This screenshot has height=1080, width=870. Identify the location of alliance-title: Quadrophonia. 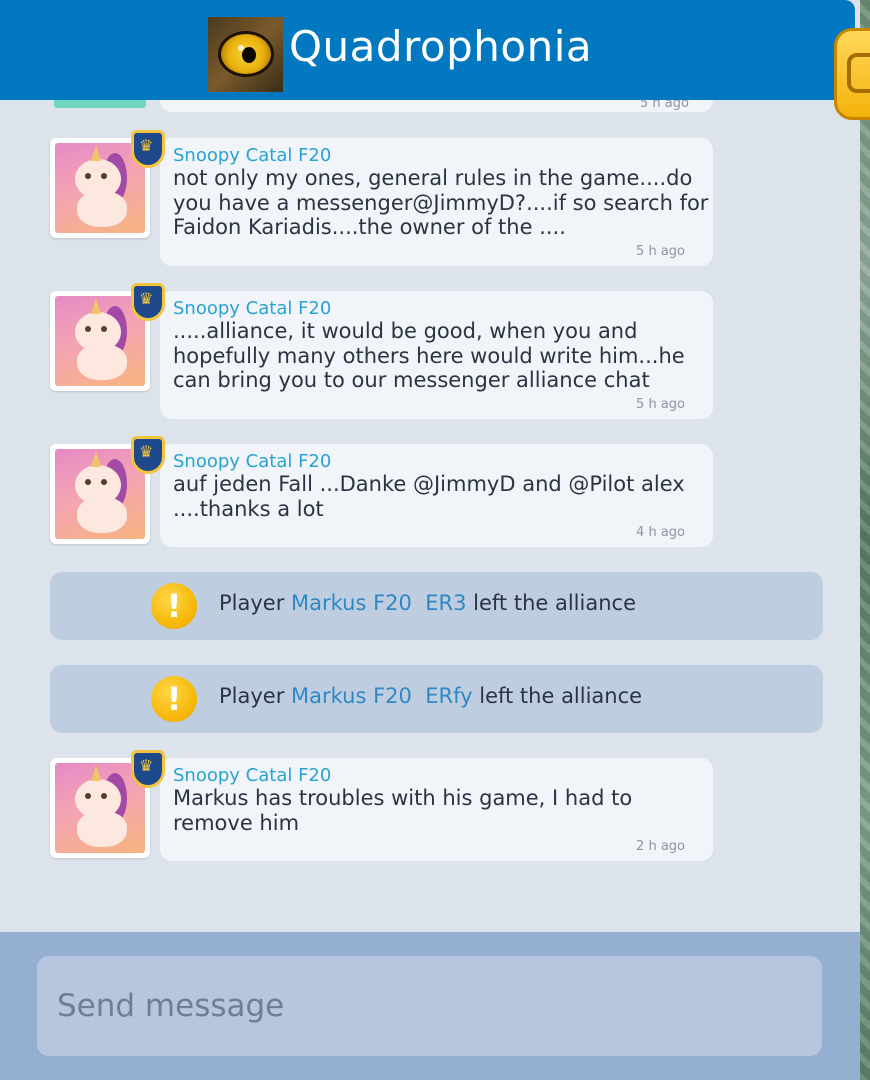
(441, 46).